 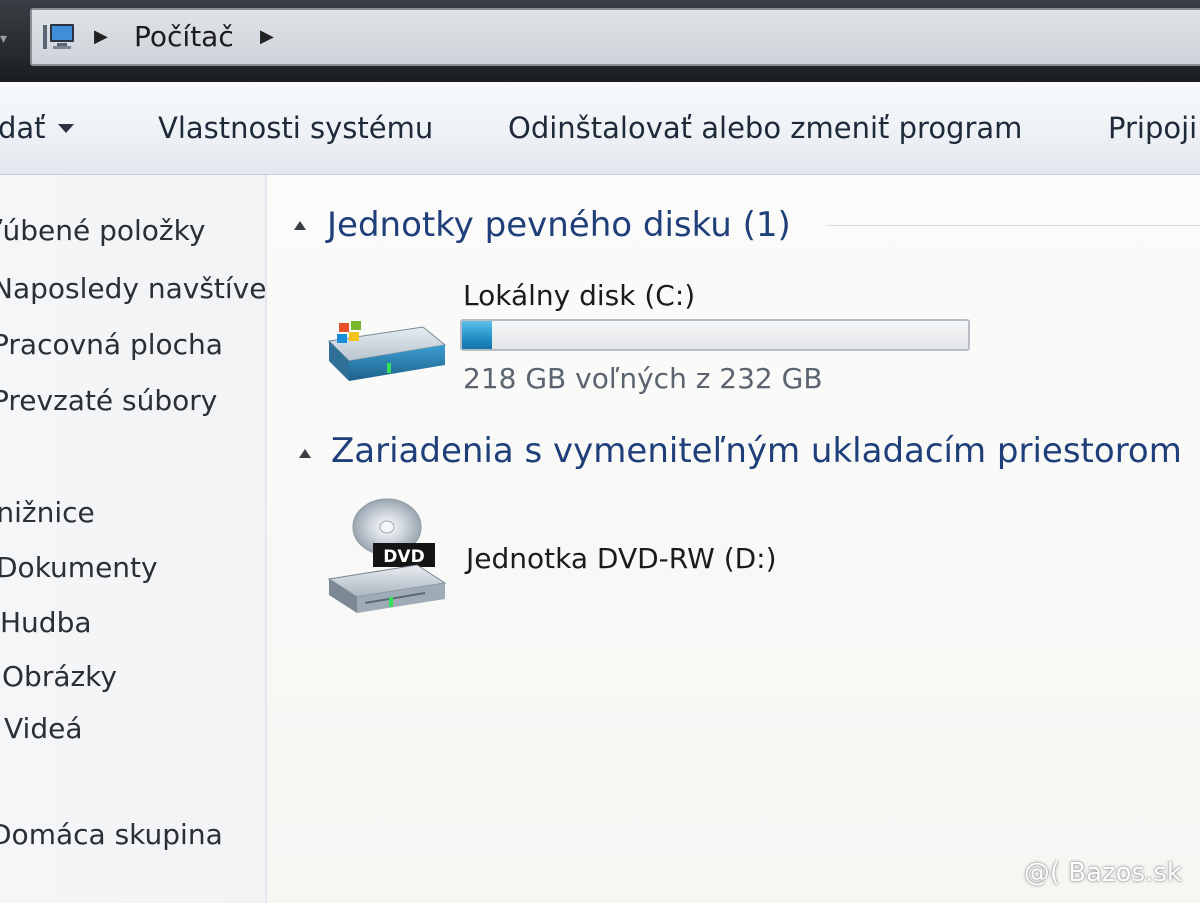 I want to click on drive-c-label: Lokálny disk (C:), so click(x=579, y=296).